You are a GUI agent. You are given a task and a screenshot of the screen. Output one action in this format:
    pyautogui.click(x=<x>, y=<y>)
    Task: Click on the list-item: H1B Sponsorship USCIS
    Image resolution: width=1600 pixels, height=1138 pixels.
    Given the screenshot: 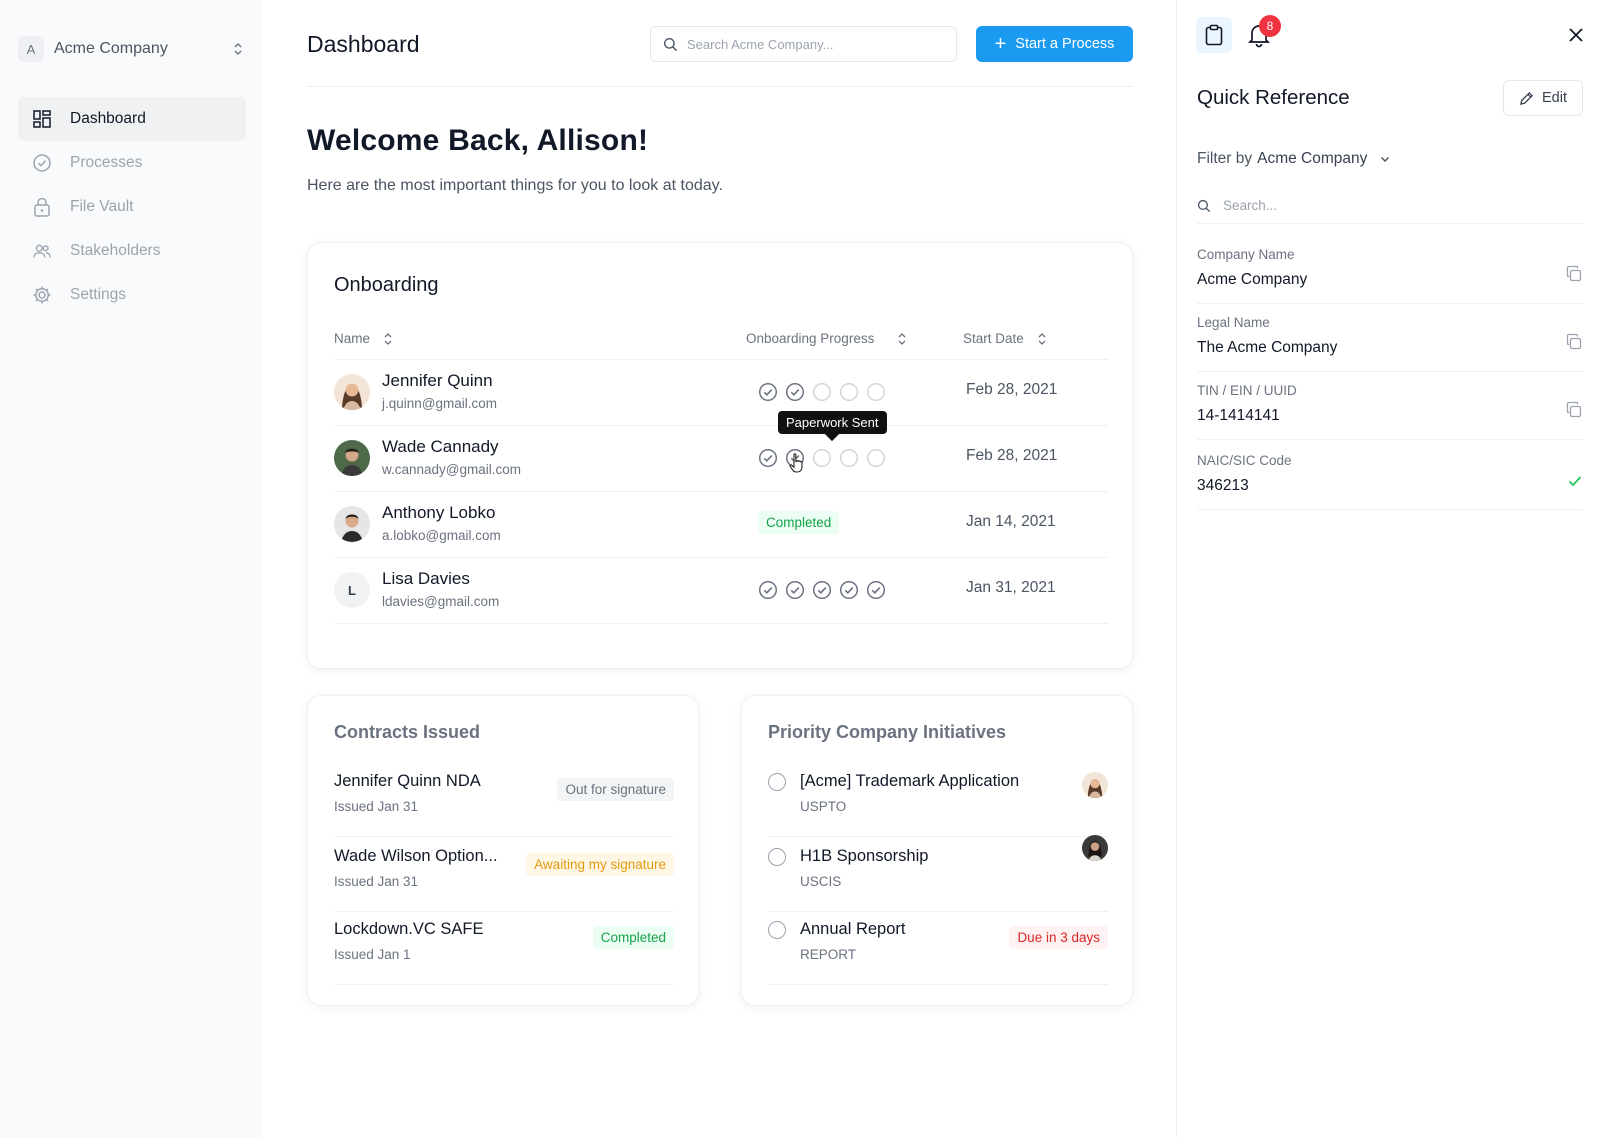 What is the action you would take?
    pyautogui.click(x=938, y=873)
    